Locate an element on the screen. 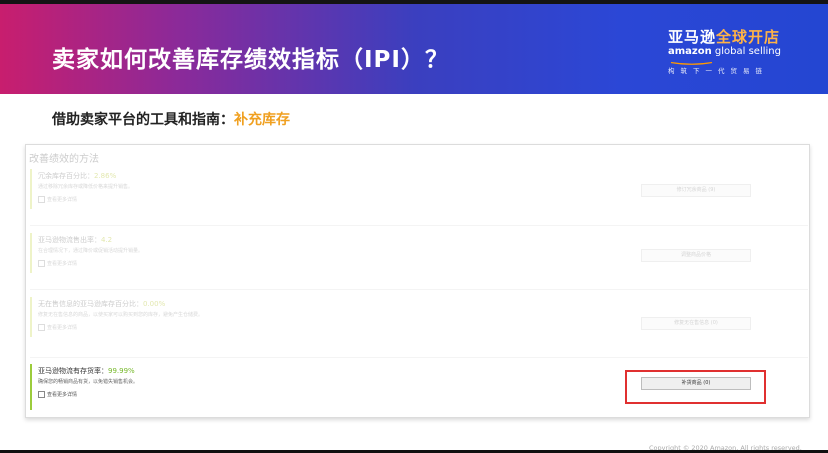 The height and width of the screenshot is (453, 828). logo-cn-accent: 全球开店 is located at coordinates (748, 37).